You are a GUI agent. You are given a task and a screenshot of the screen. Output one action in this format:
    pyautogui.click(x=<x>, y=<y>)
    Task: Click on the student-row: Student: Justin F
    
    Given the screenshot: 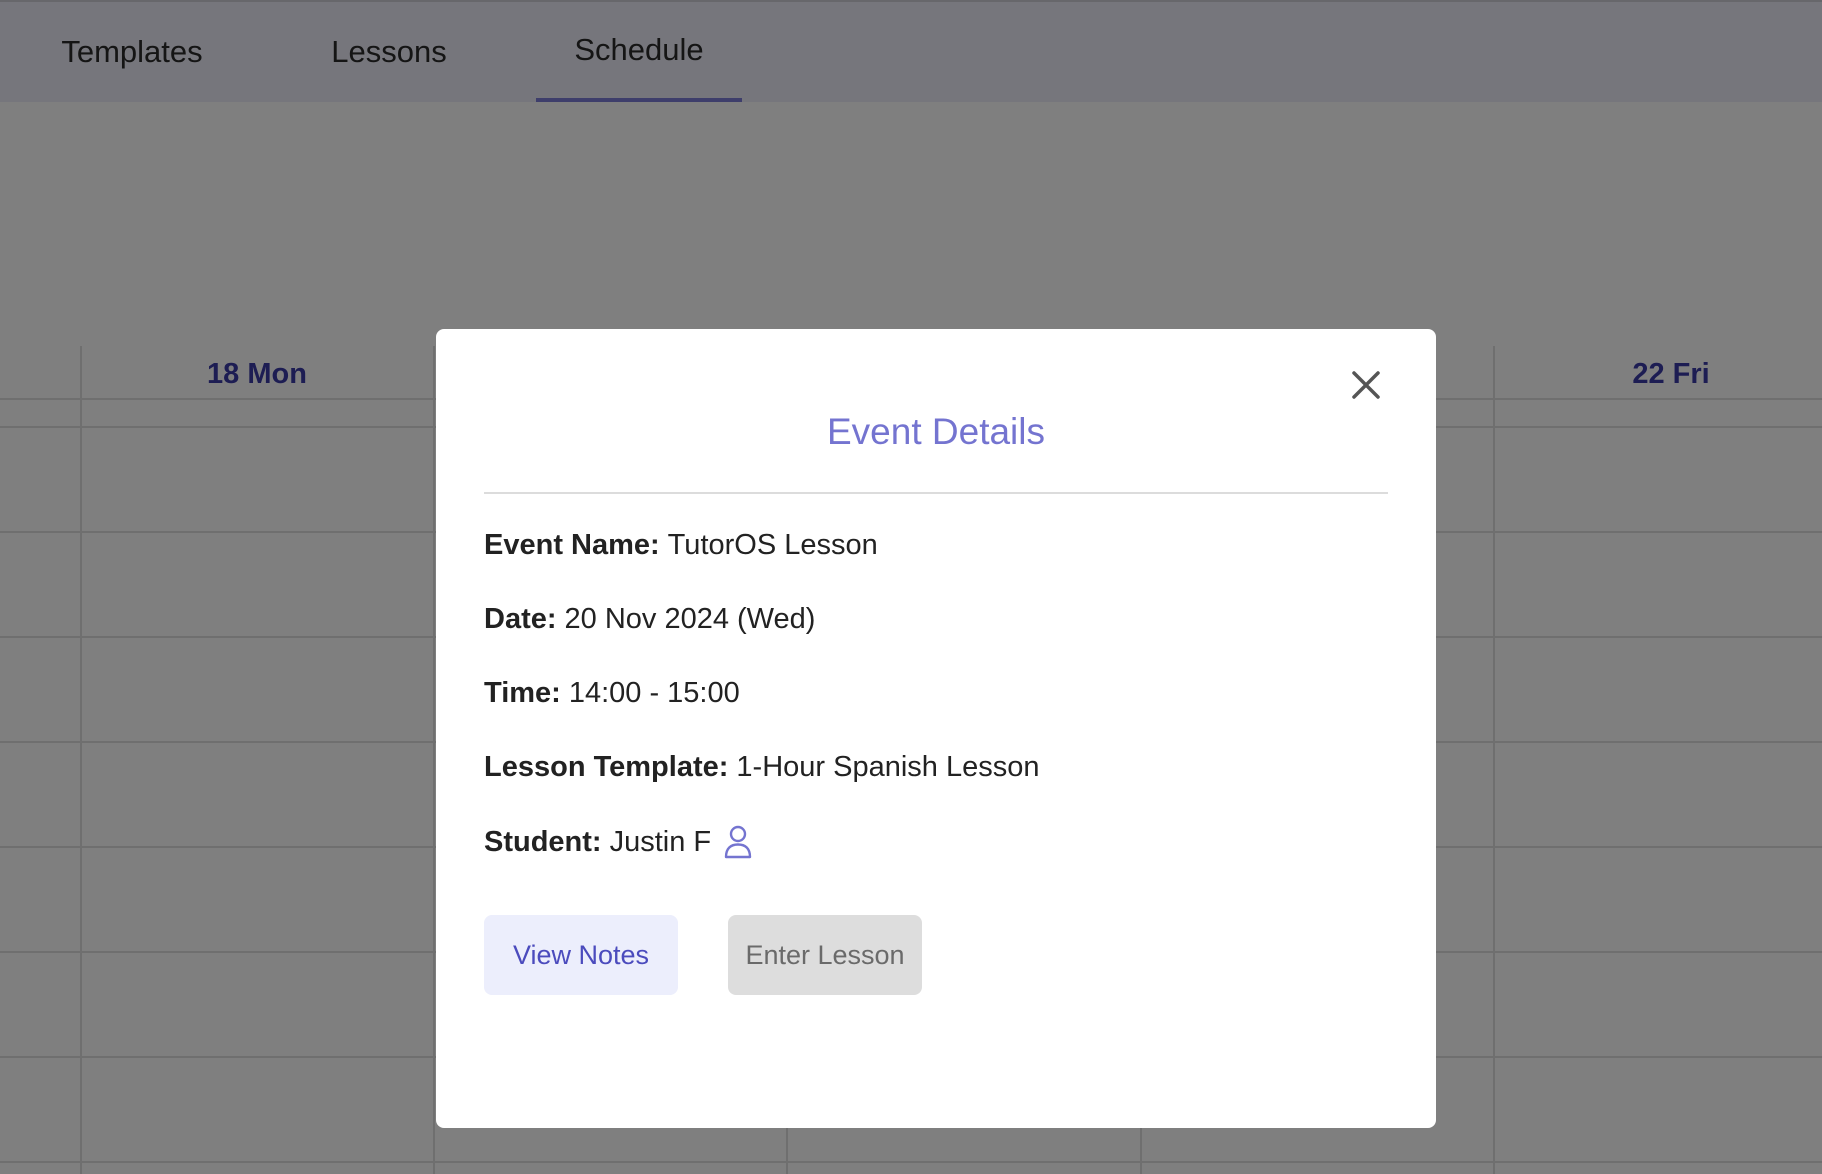 What is the action you would take?
    pyautogui.click(x=618, y=842)
    